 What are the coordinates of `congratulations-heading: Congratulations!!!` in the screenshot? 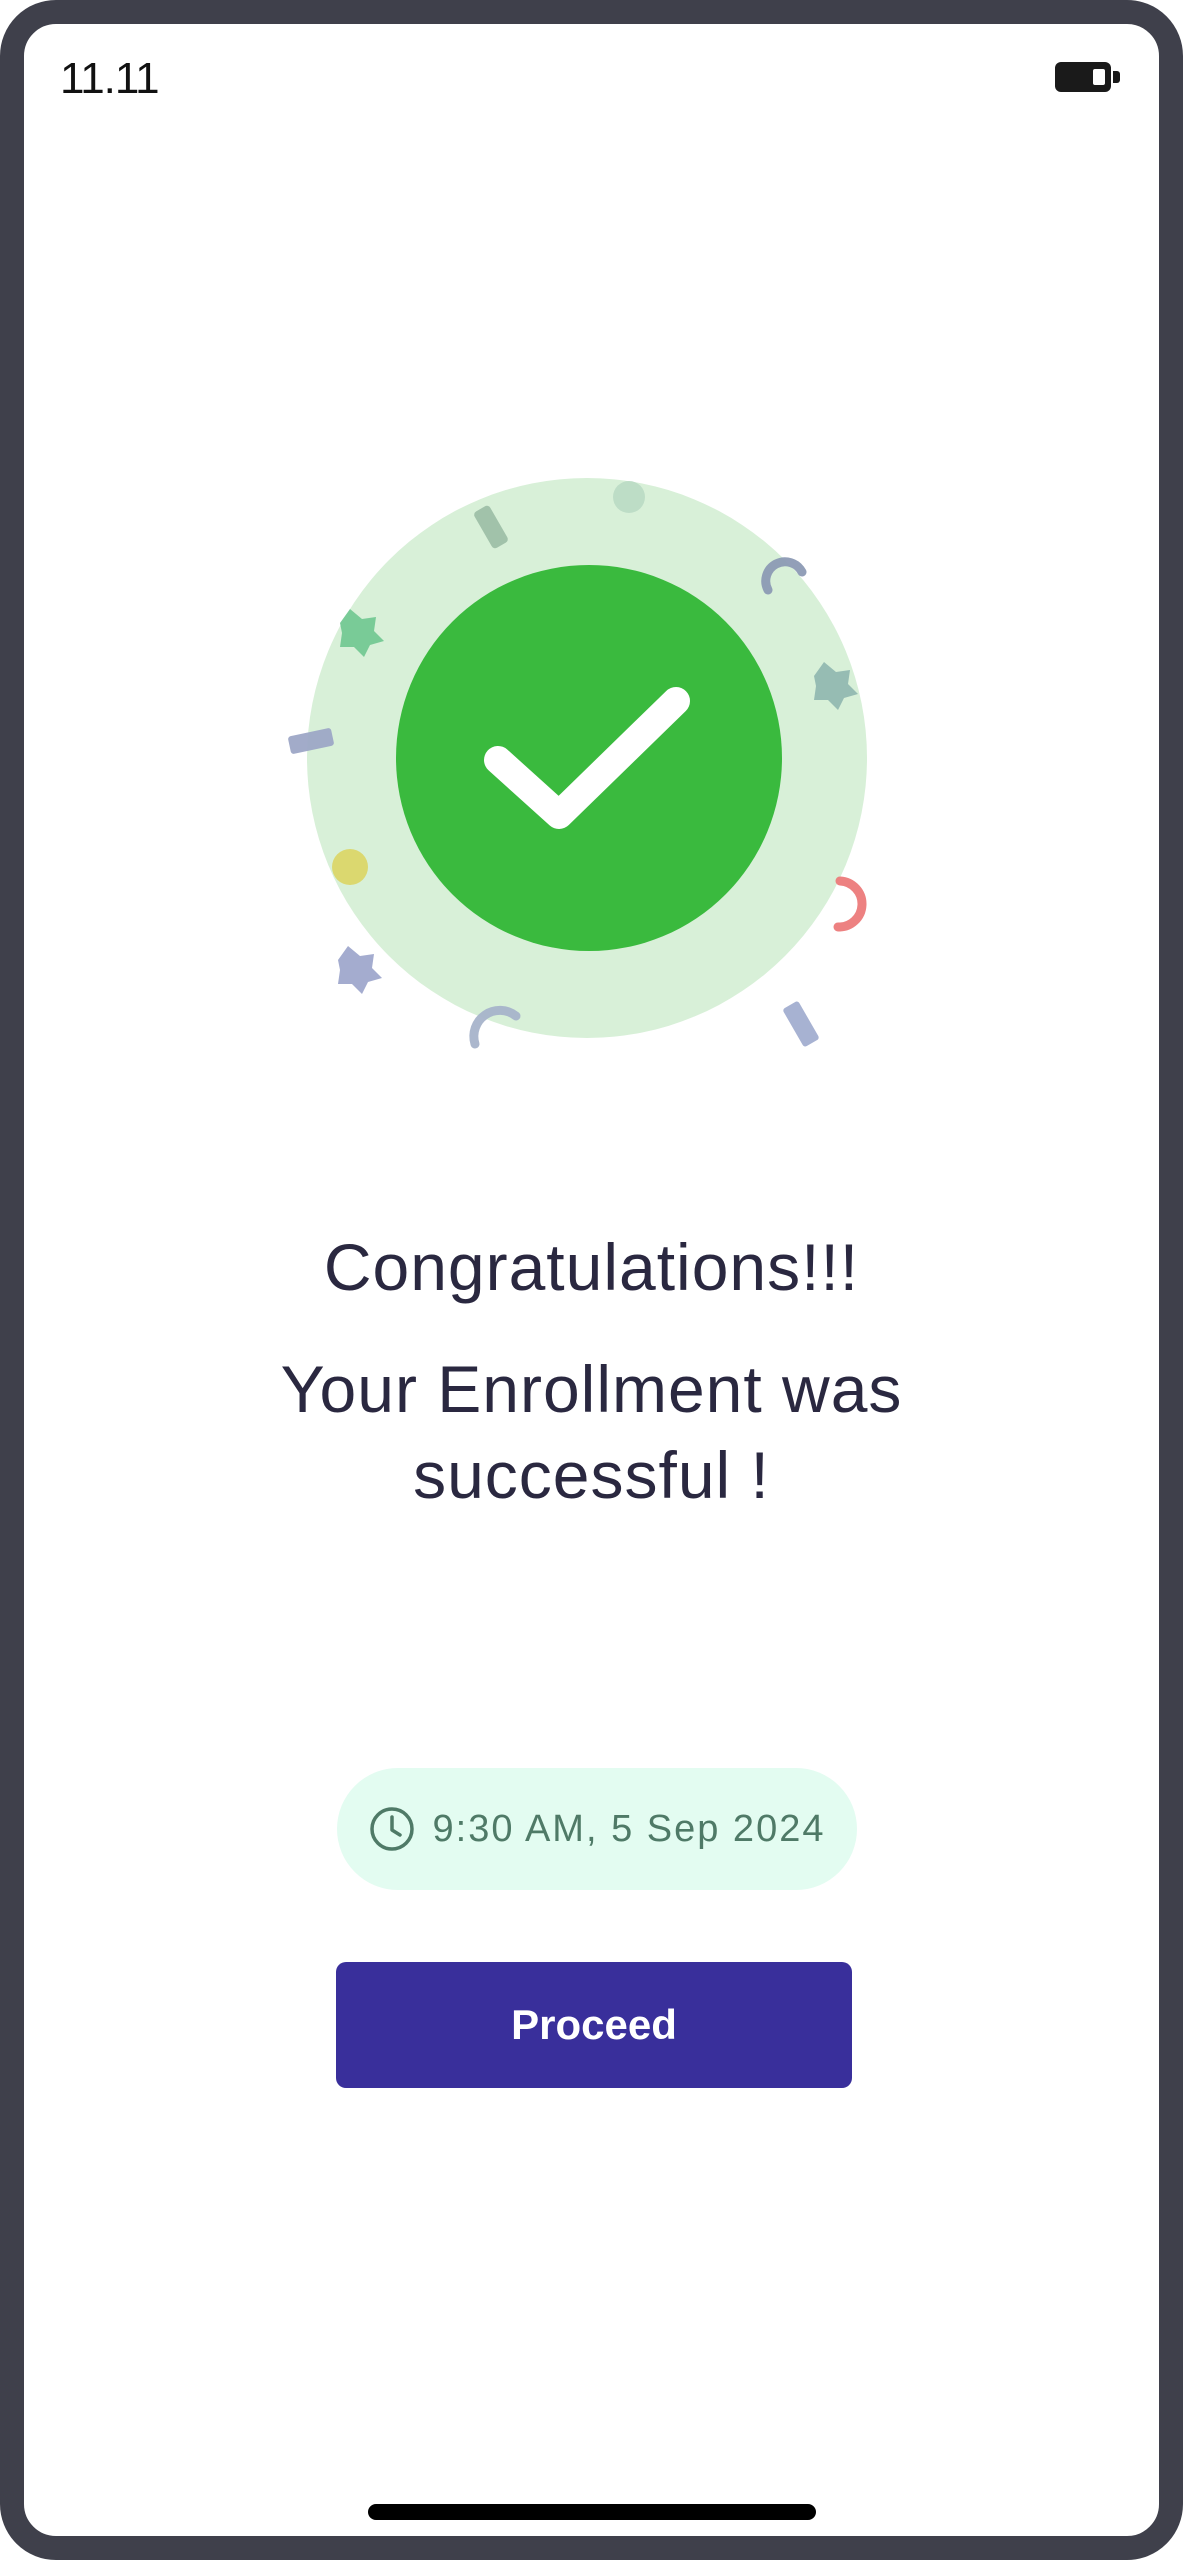 It's located at (591, 1267).